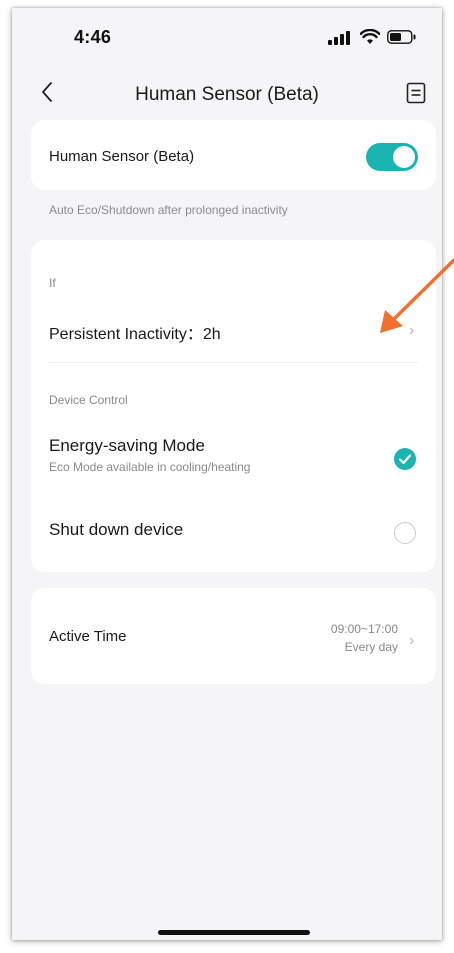 The image size is (454, 953). What do you see at coordinates (405, 533) in the screenshot?
I see `radio-unchecked-icon` at bounding box center [405, 533].